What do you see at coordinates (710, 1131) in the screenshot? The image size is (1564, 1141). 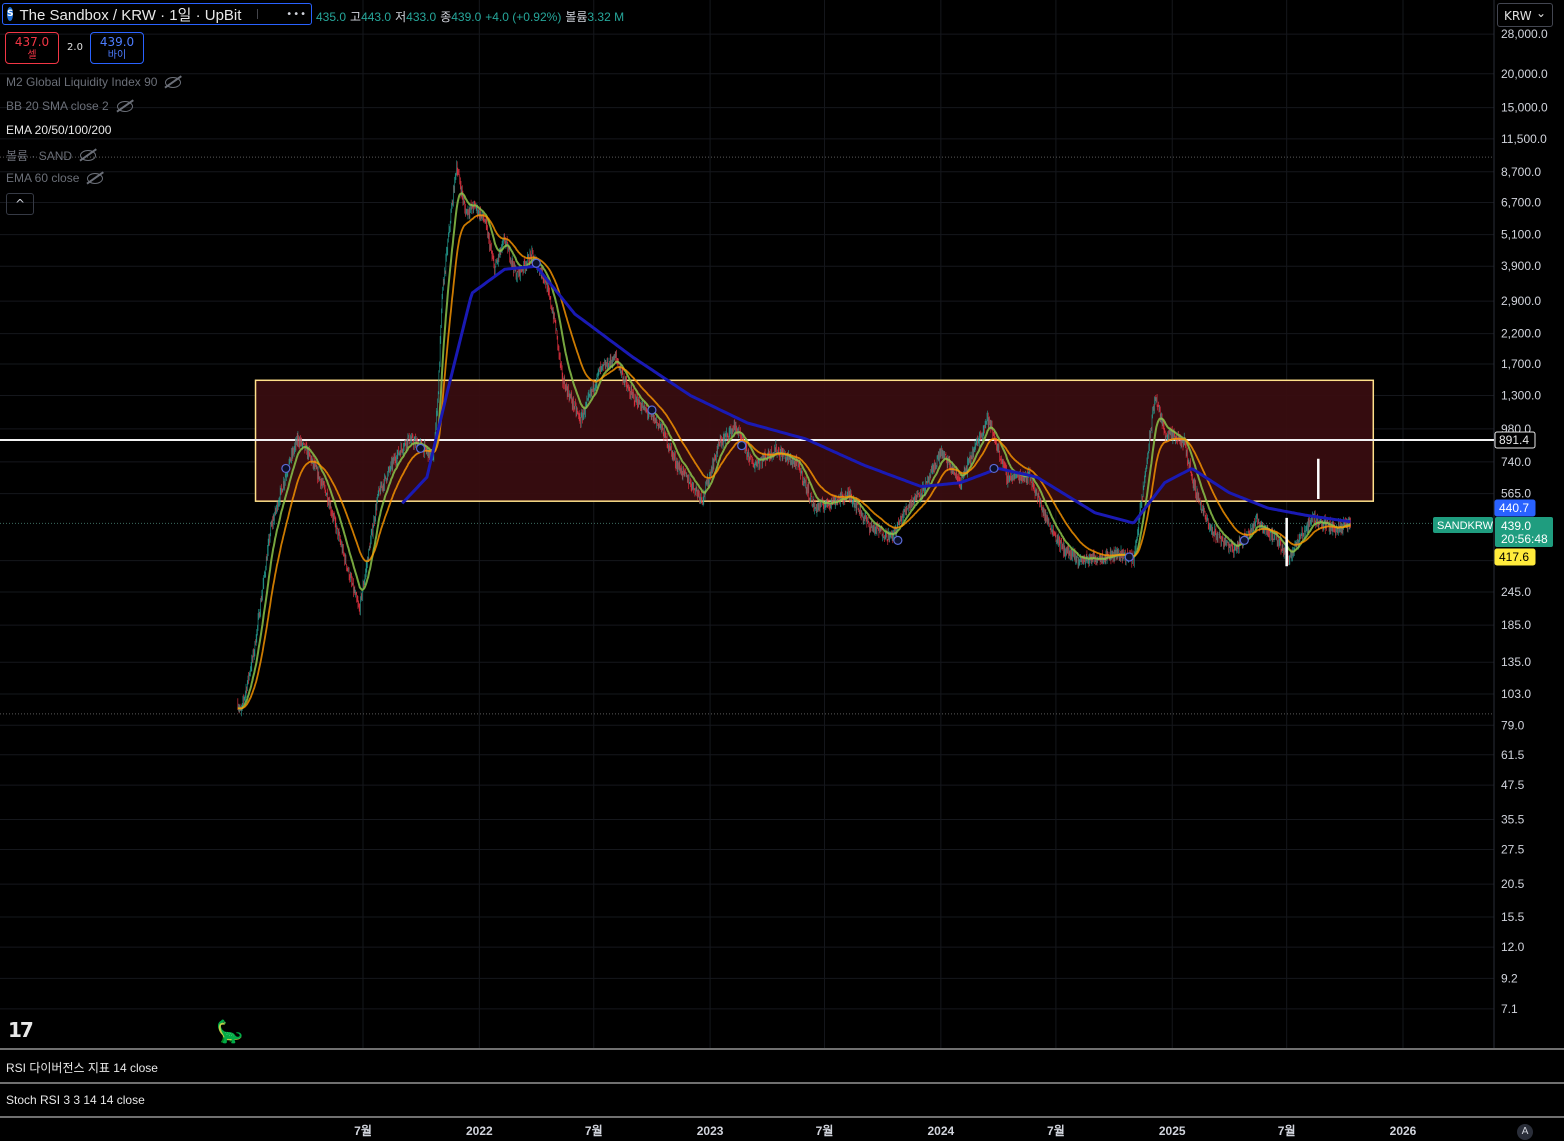 I see `x-tick-label: 2023` at bounding box center [710, 1131].